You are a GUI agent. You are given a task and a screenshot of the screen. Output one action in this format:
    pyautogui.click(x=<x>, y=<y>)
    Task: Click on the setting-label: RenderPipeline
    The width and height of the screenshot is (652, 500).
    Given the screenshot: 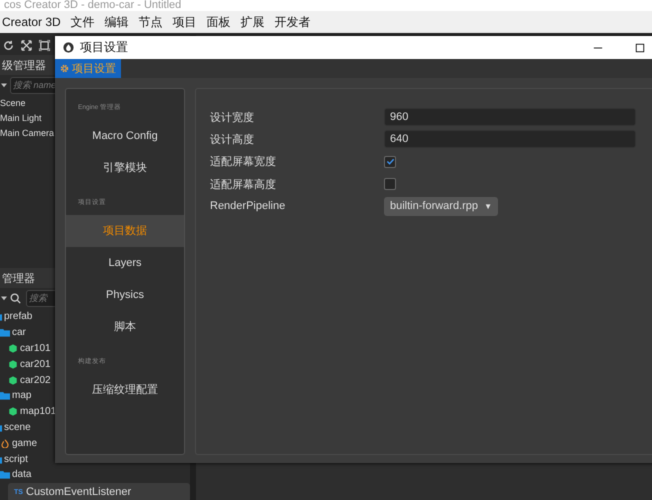 What is the action you would take?
    pyautogui.click(x=248, y=206)
    